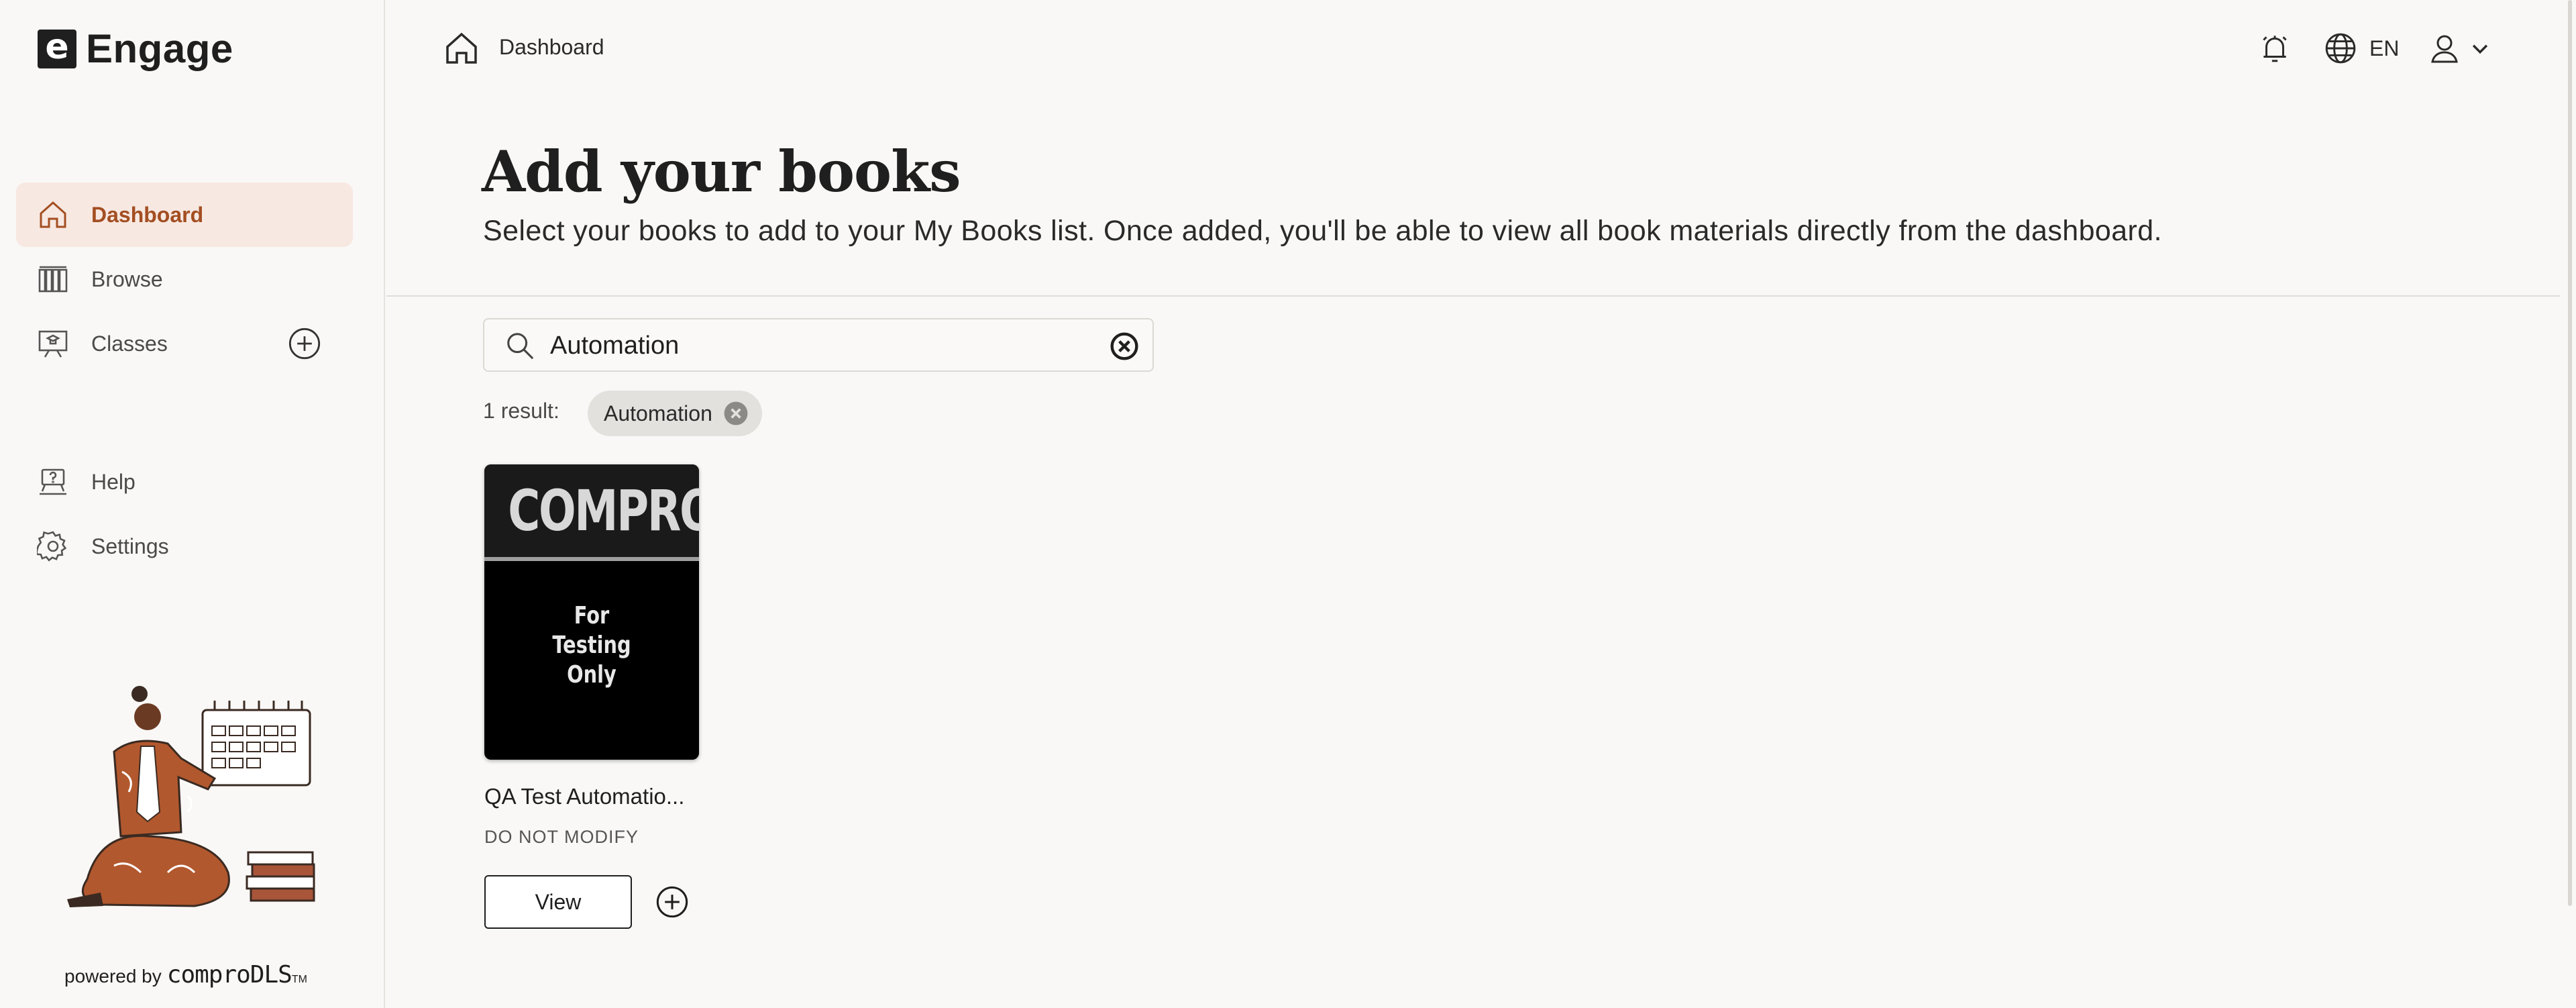 The height and width of the screenshot is (1008, 2576). I want to click on powered-by: powered by comproDLS TM, so click(185, 975).